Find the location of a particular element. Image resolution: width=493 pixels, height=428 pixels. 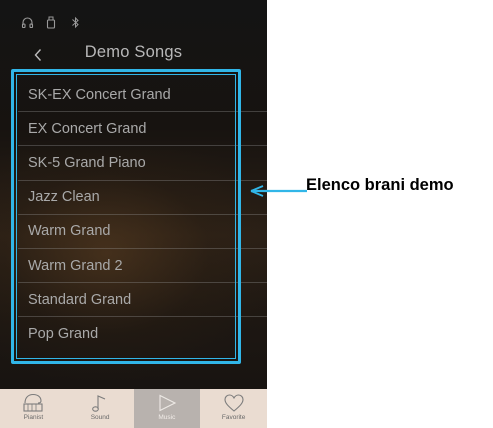

tab-label: Favorite is located at coordinates (233, 417).